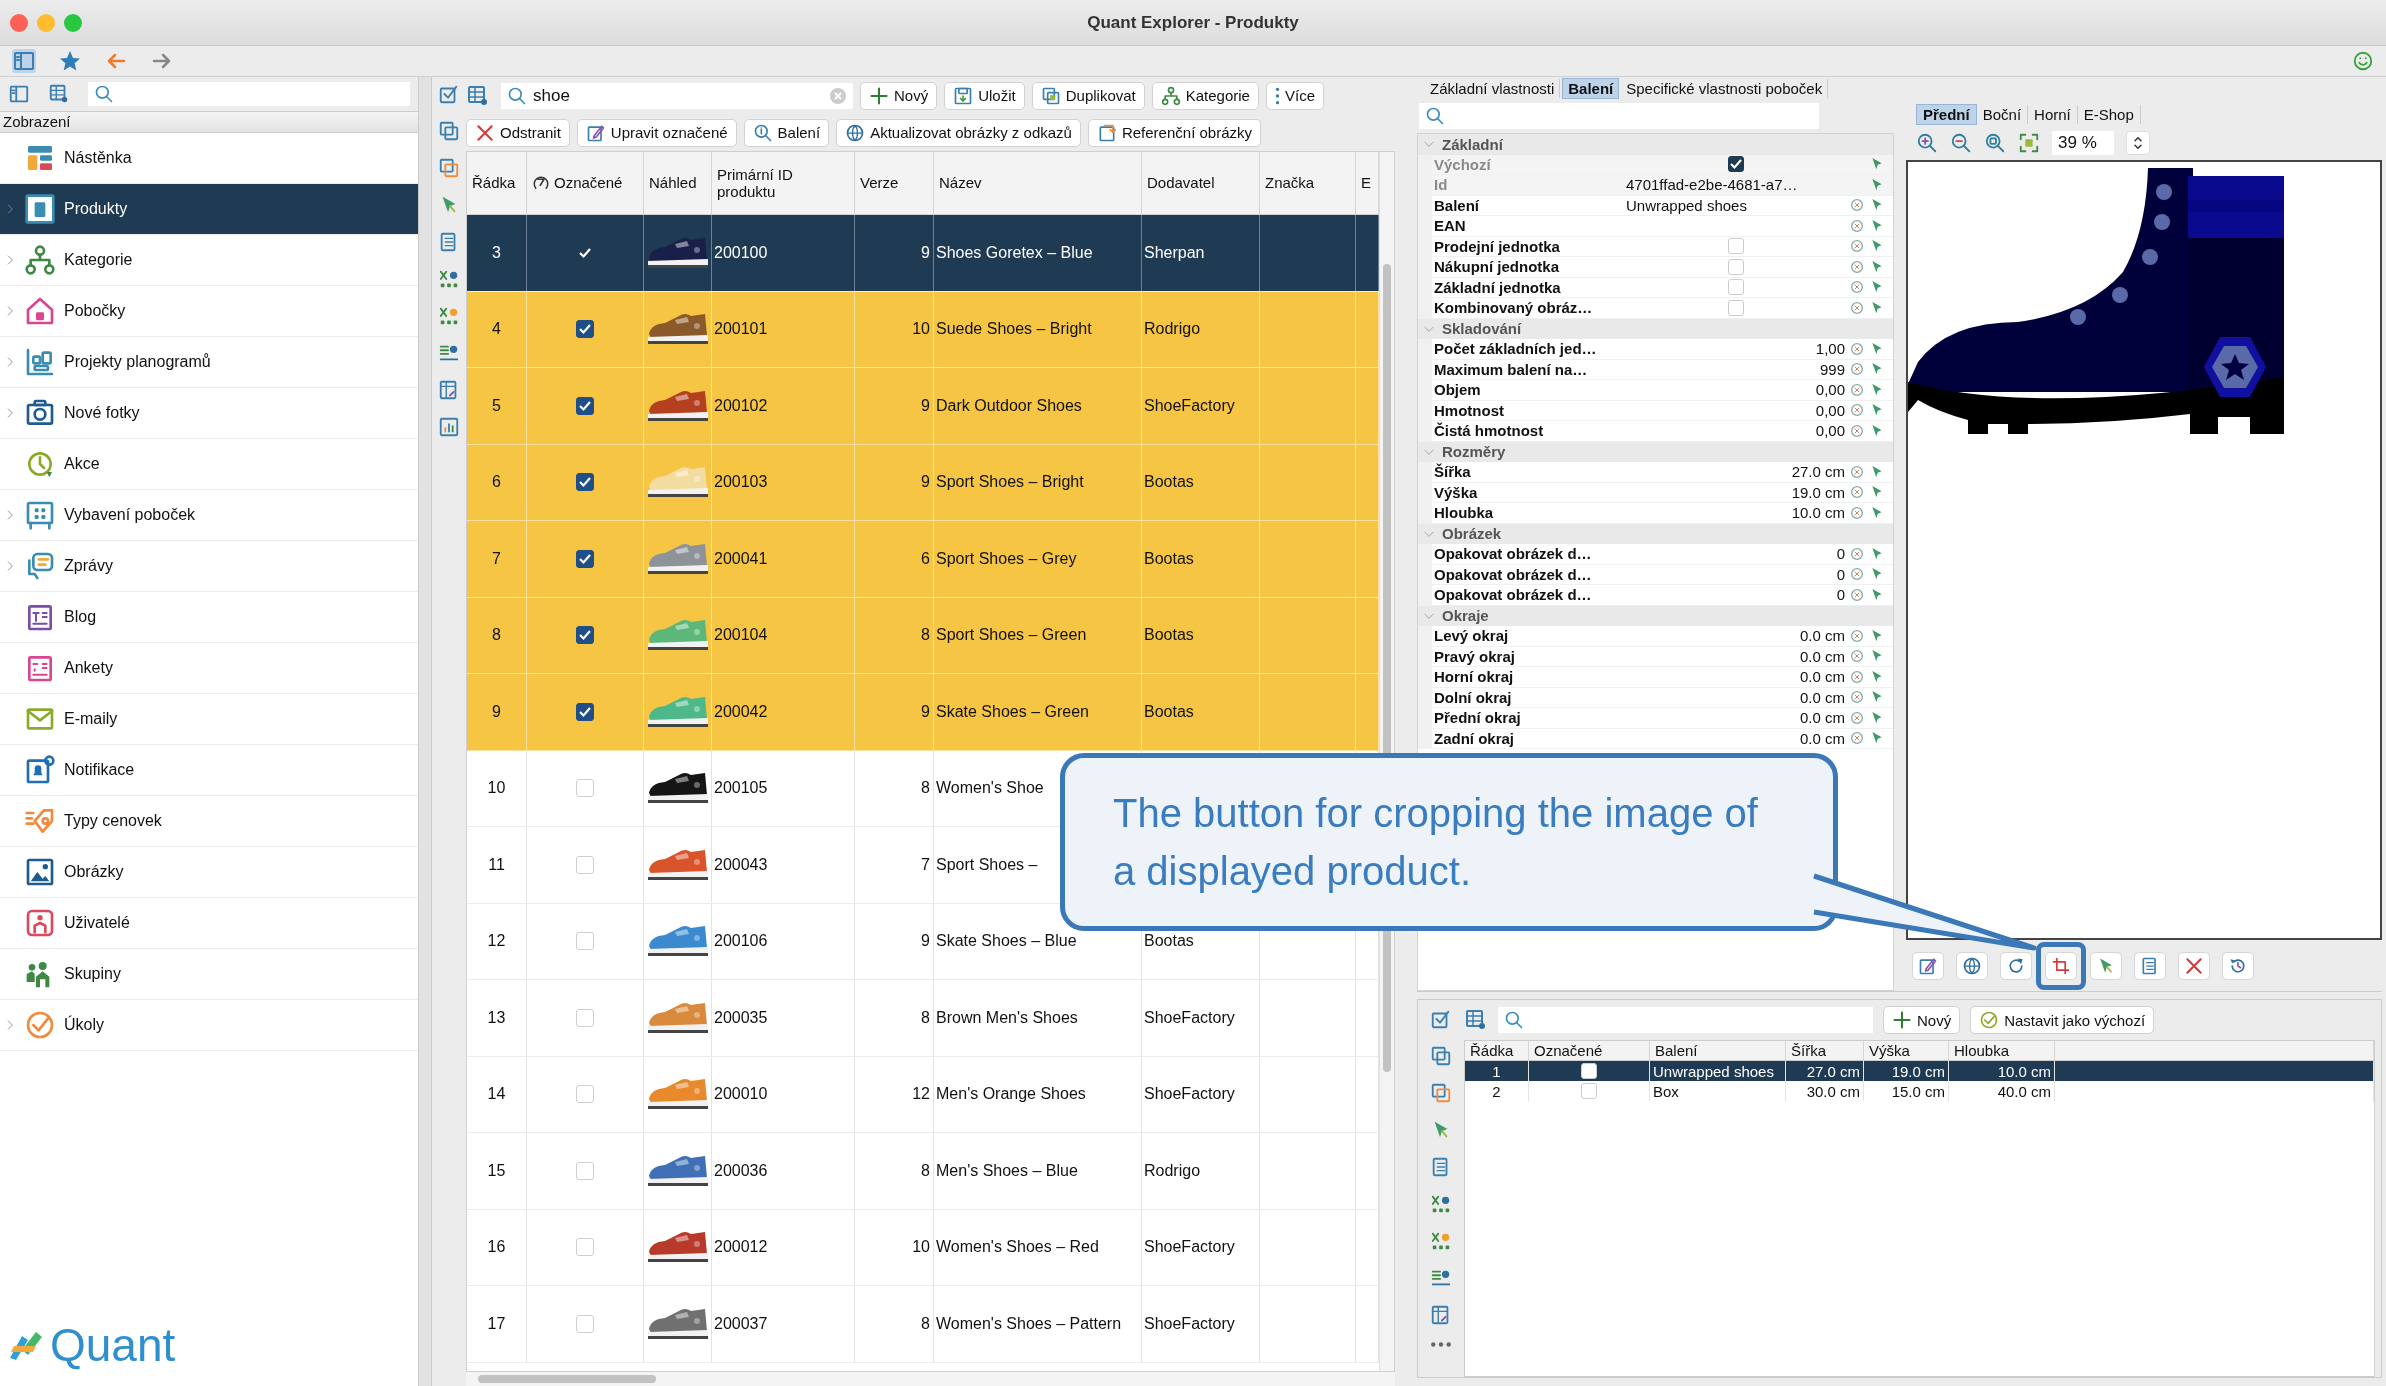  I want to click on tab: Specifické vlastnosti poboček, so click(1725, 88).